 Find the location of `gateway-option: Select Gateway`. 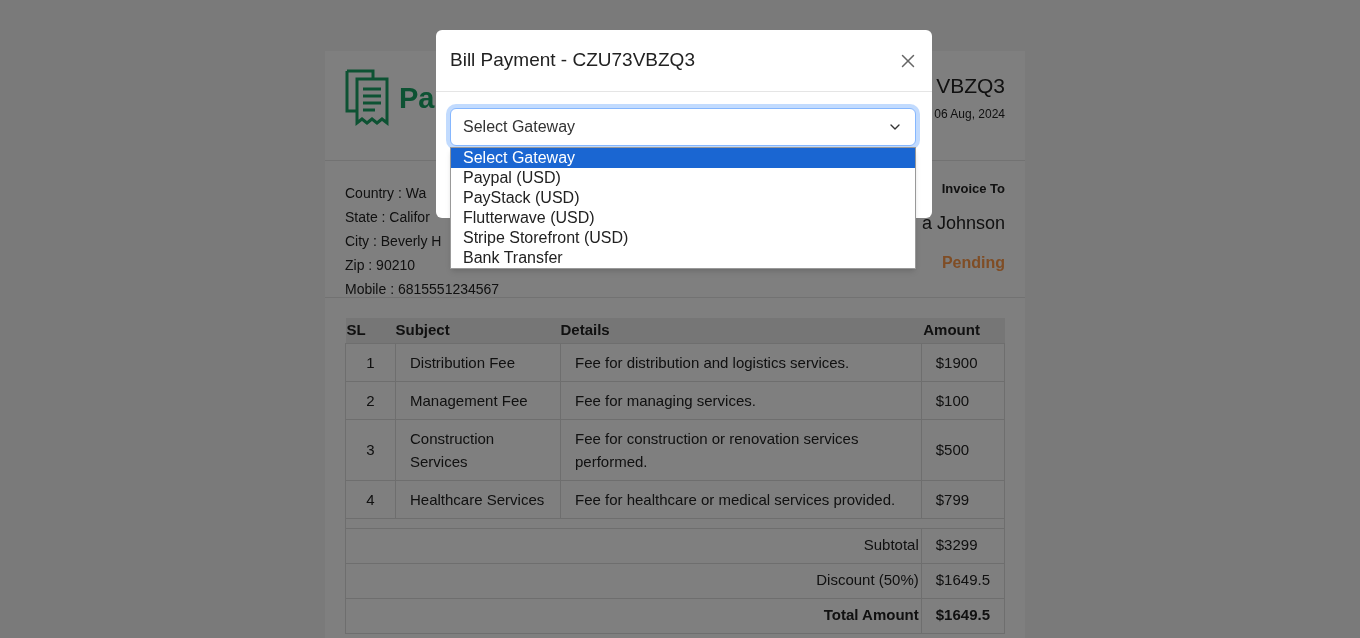

gateway-option: Select Gateway is located at coordinates (683, 158).